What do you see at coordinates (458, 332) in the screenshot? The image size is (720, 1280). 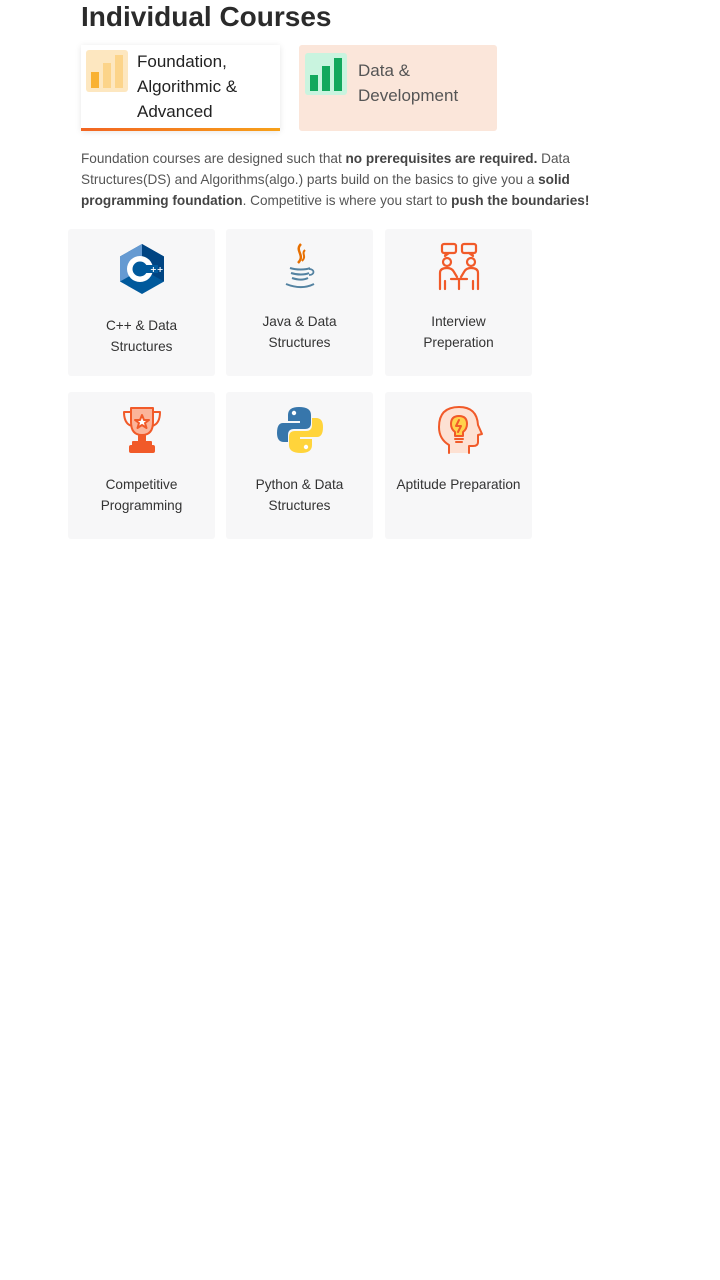 I see `course-label: Interview Preperation` at bounding box center [458, 332].